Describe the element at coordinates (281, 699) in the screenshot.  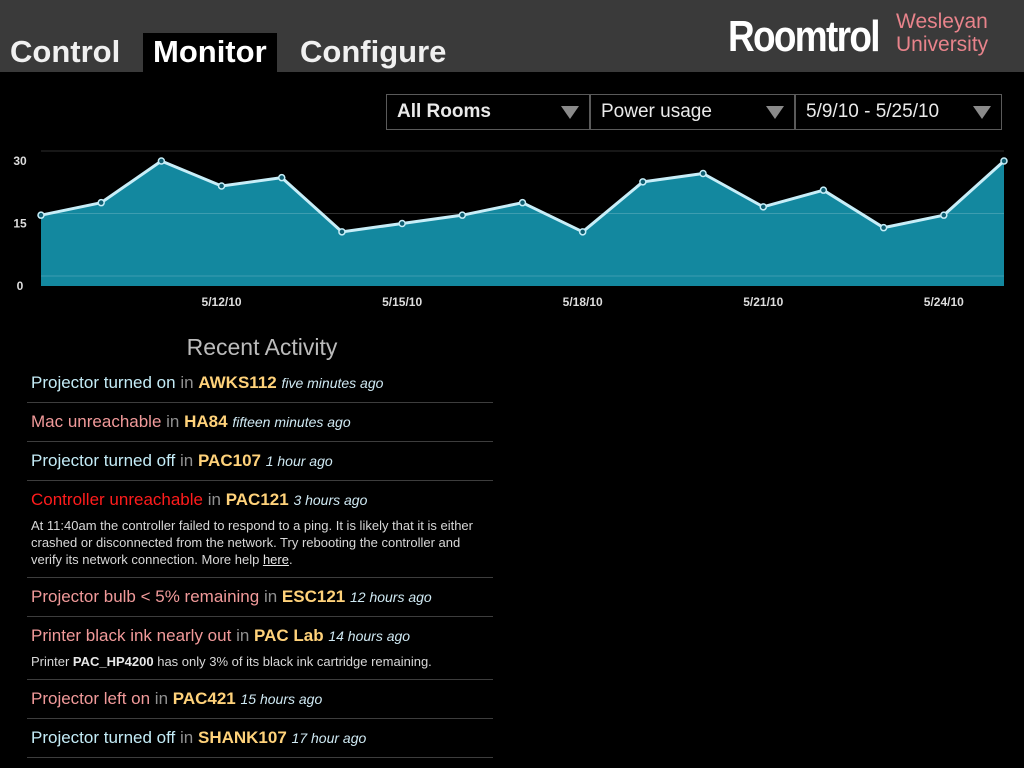
I see `activity-time: 15 hours ago` at that location.